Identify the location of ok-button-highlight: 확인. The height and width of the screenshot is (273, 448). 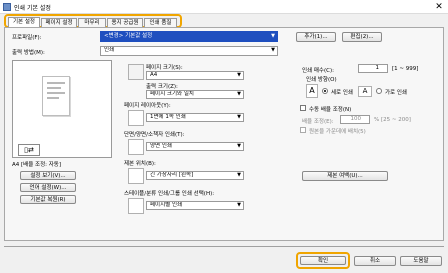
(323, 260).